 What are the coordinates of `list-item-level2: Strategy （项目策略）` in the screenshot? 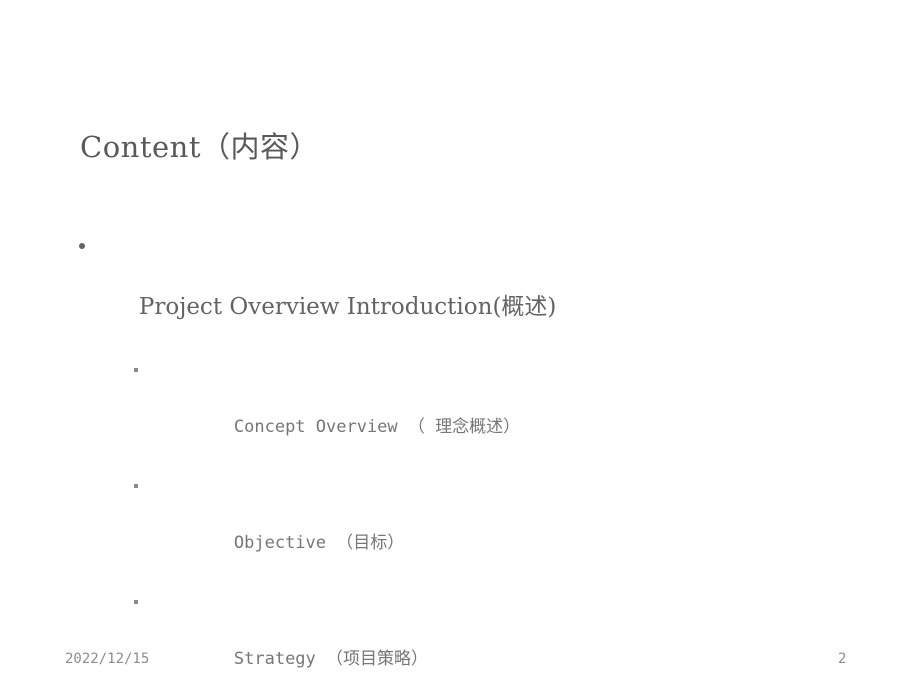 It's located at (468, 638).